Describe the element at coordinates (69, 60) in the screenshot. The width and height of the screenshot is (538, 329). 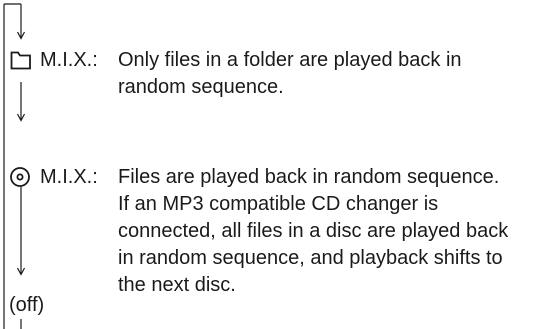
I see `folder-mix-label: M.I.X.:` at that location.